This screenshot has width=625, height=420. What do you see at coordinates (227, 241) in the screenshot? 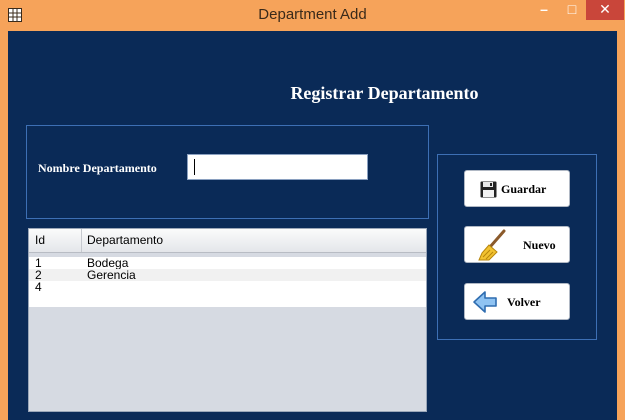
I see `table-header: Id Departamento` at bounding box center [227, 241].